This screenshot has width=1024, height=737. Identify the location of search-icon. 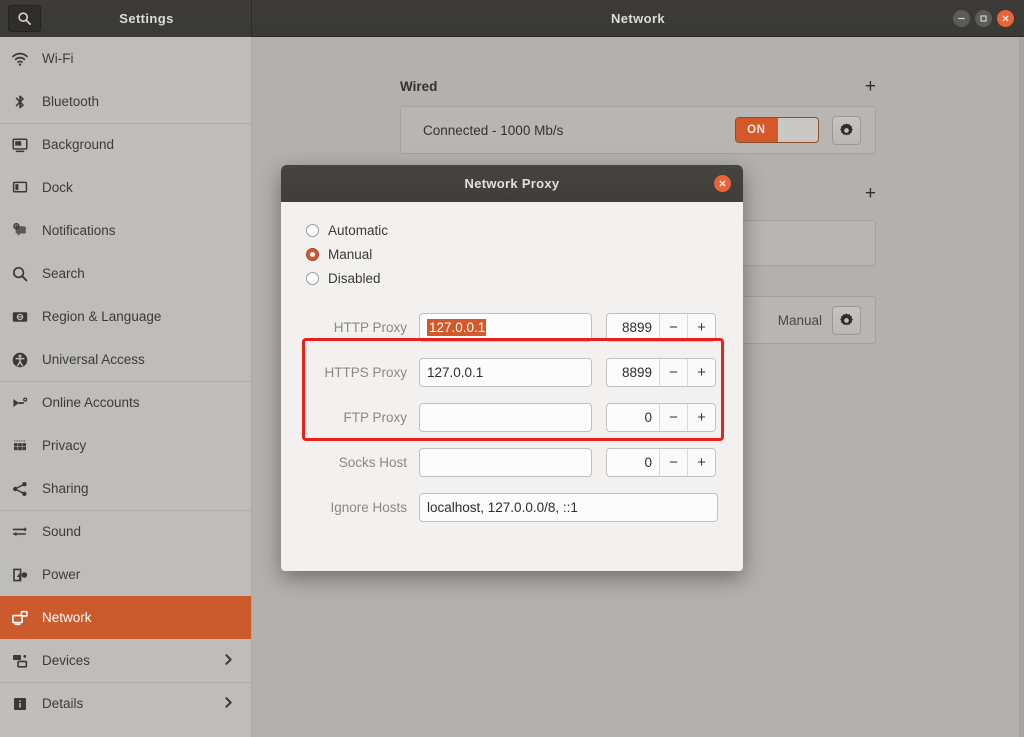
(24, 18).